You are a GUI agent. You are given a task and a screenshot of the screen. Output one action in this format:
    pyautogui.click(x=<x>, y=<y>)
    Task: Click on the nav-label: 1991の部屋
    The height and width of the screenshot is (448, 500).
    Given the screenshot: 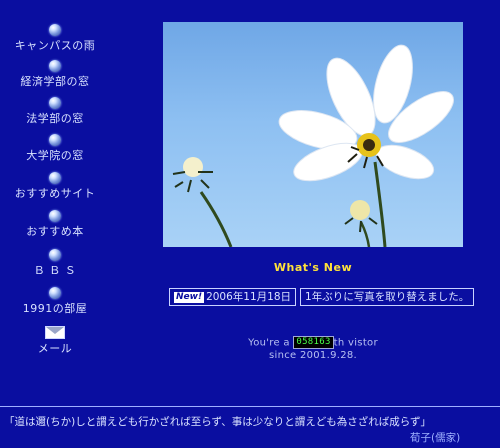 What is the action you would take?
    pyautogui.click(x=55, y=308)
    